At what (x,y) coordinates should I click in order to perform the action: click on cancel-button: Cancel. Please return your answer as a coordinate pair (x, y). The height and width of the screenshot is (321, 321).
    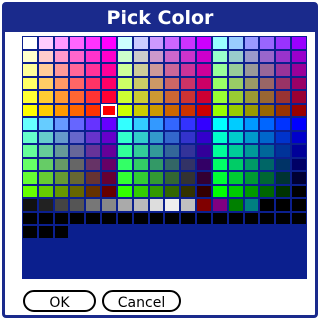
    Looking at the image, I should click on (141, 301).